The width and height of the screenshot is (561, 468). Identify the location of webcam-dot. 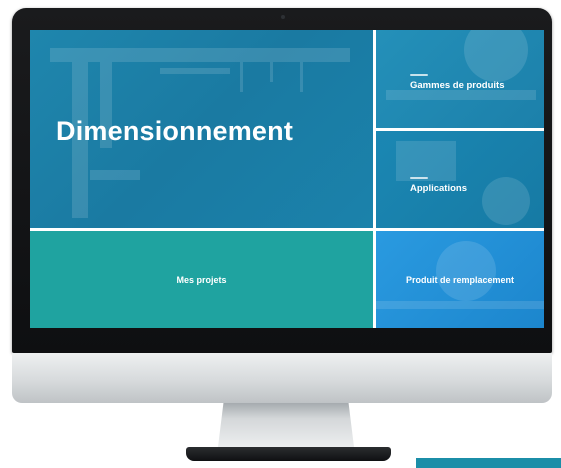
(283, 17).